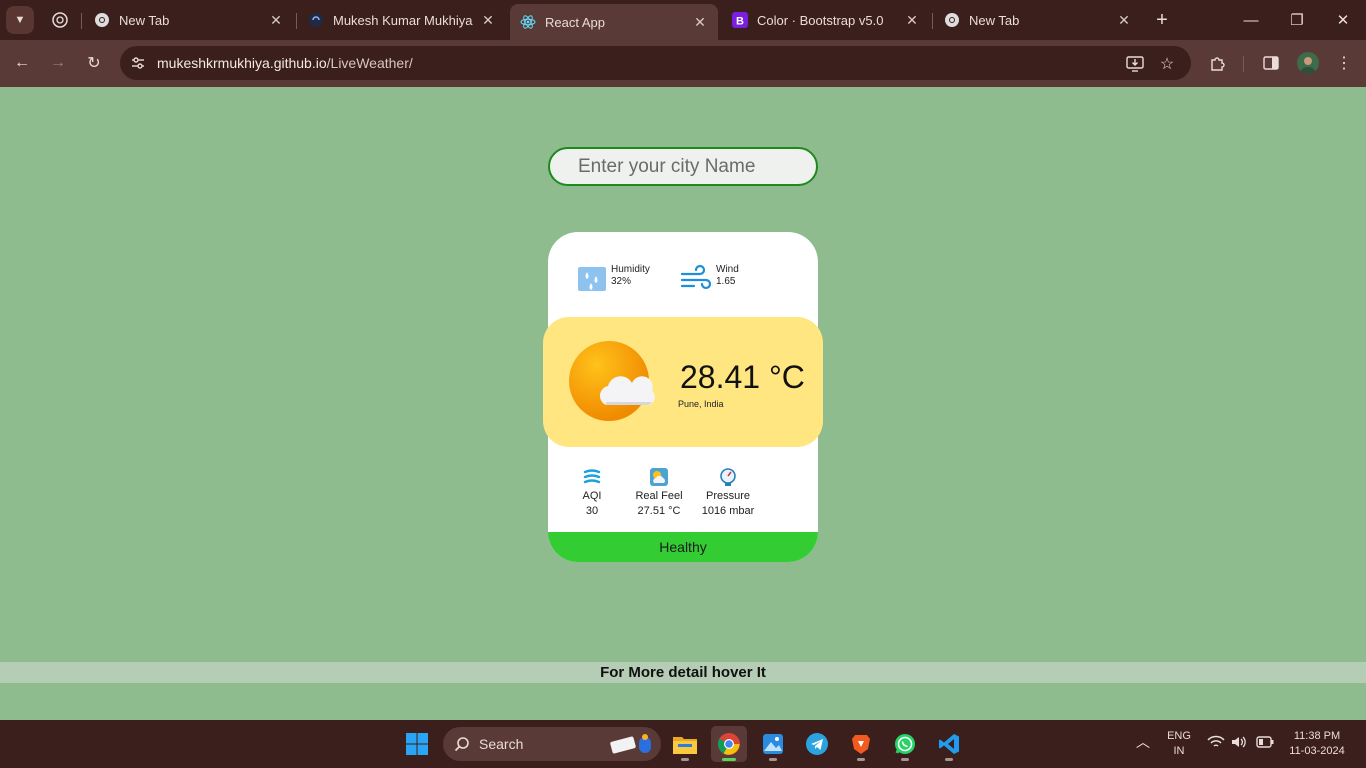  I want to click on taskbar-whatsapp, so click(905, 744).